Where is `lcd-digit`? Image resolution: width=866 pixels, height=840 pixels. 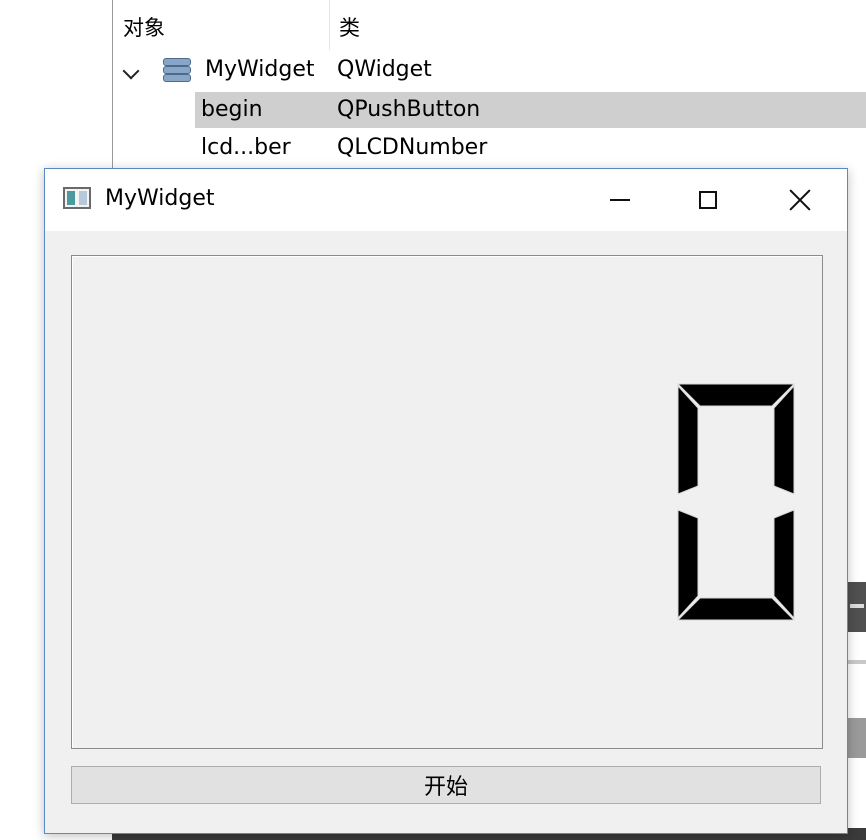
lcd-digit is located at coordinates (736, 502).